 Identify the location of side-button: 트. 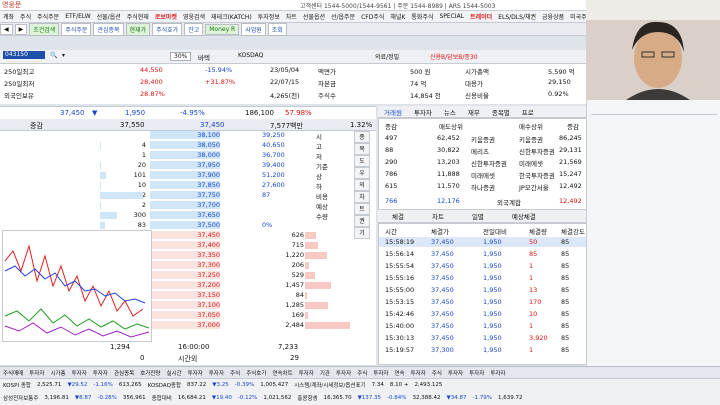
(362, 209).